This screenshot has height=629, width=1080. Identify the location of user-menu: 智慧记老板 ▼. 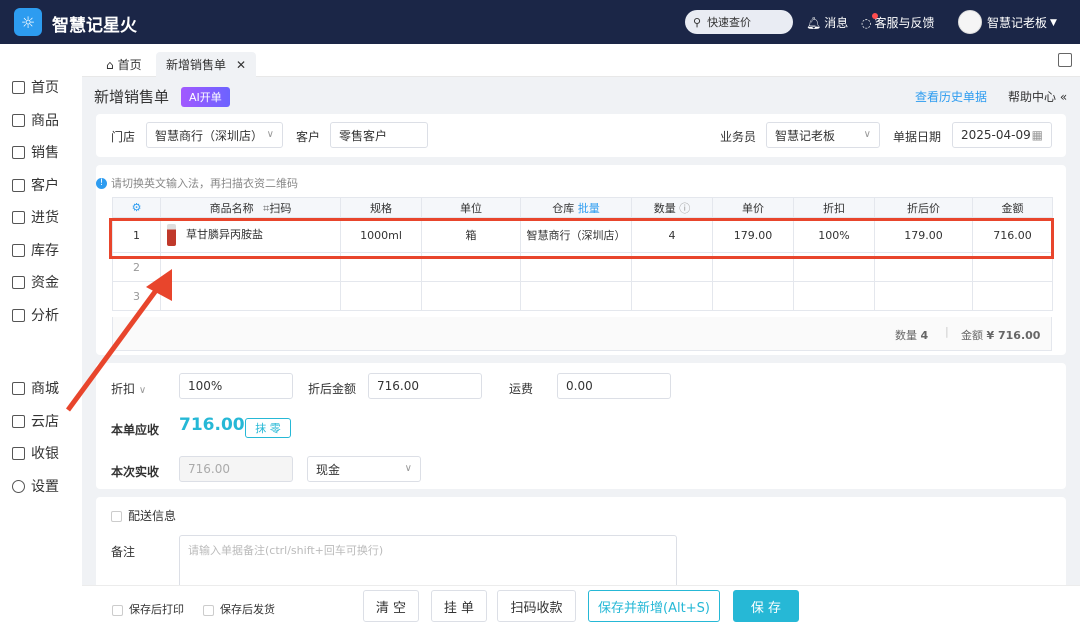
(1022, 22).